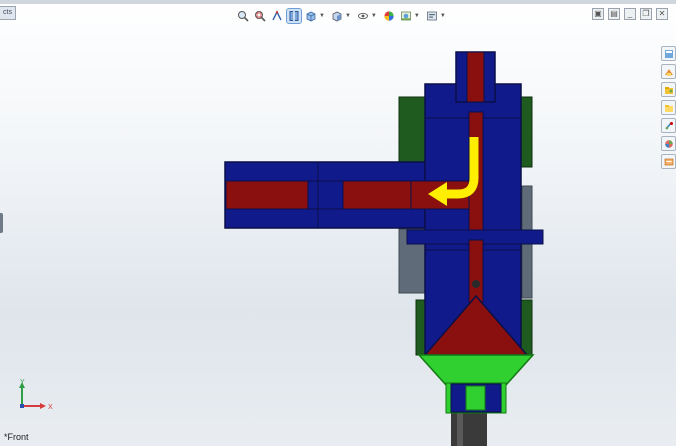 The height and width of the screenshot is (446, 676). What do you see at coordinates (476, 284) in the screenshot?
I see `pin` at bounding box center [476, 284].